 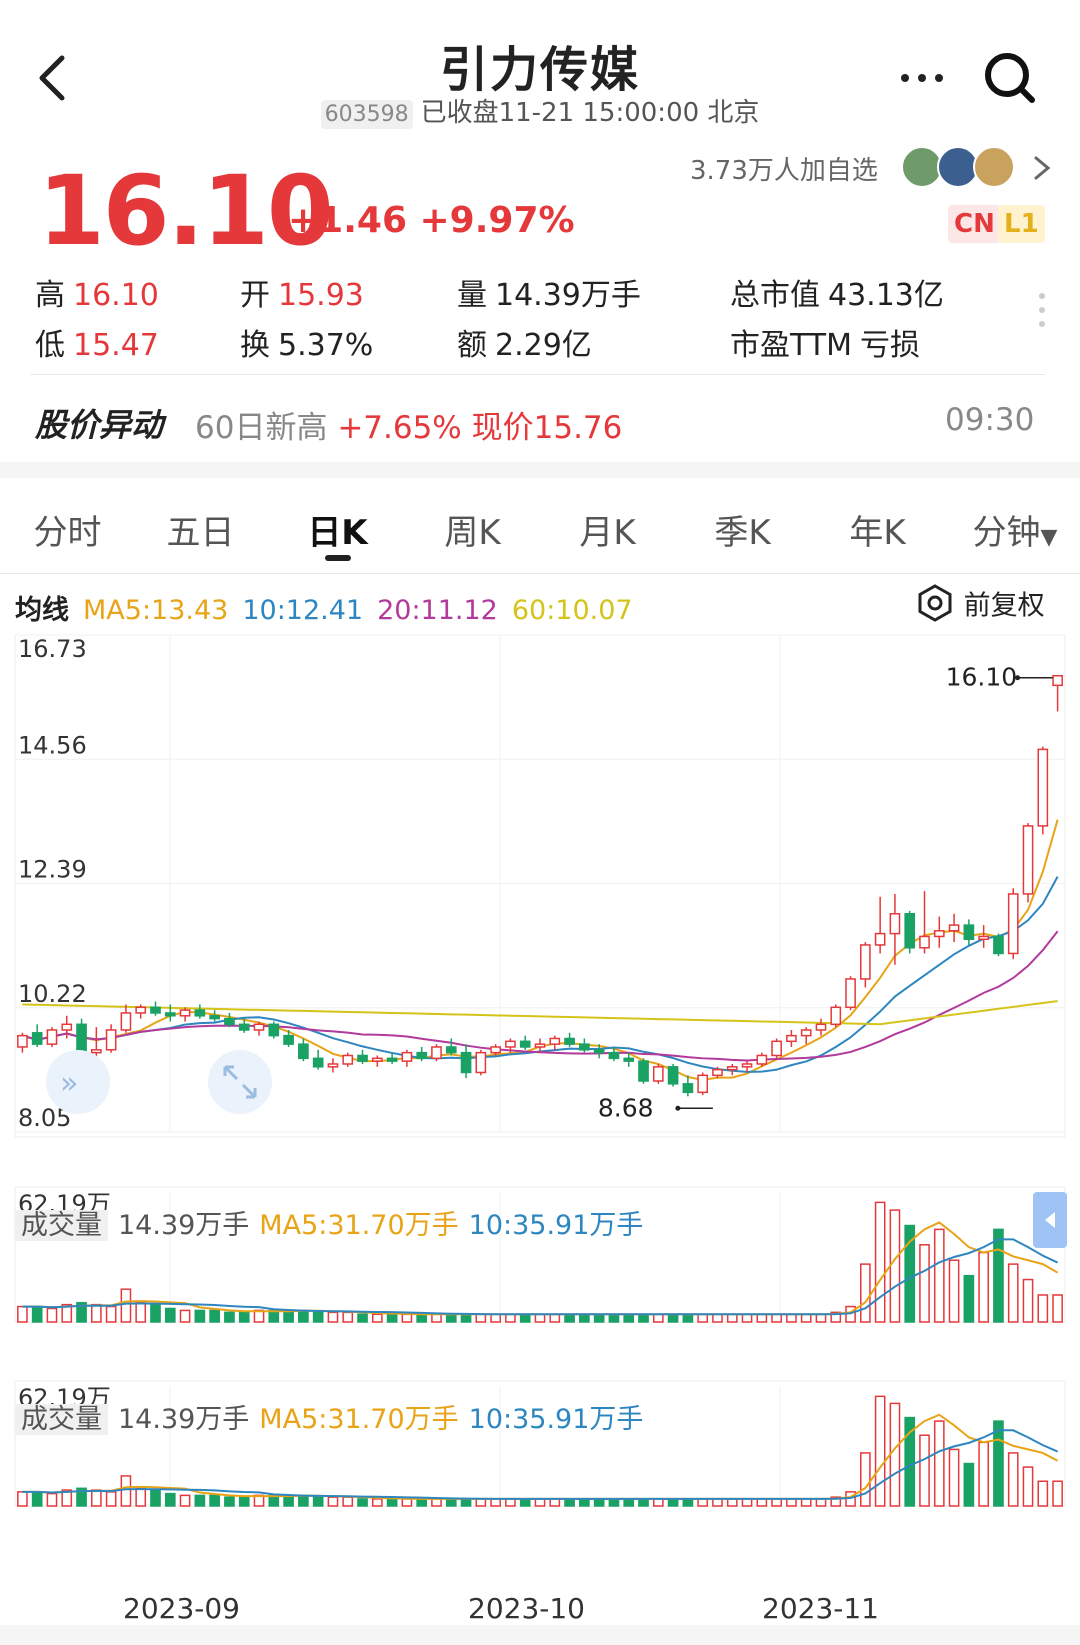 What do you see at coordinates (99, 423) in the screenshot?
I see `alert-title: 股价异动` at bounding box center [99, 423].